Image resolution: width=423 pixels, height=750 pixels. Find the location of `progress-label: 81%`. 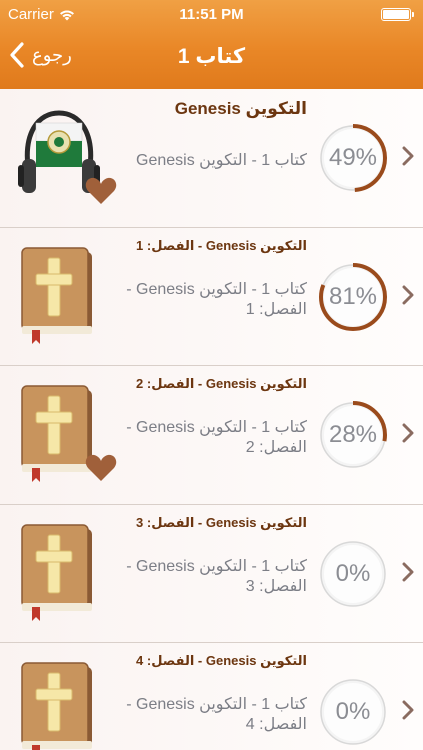

progress-label: 81% is located at coordinates (353, 296).